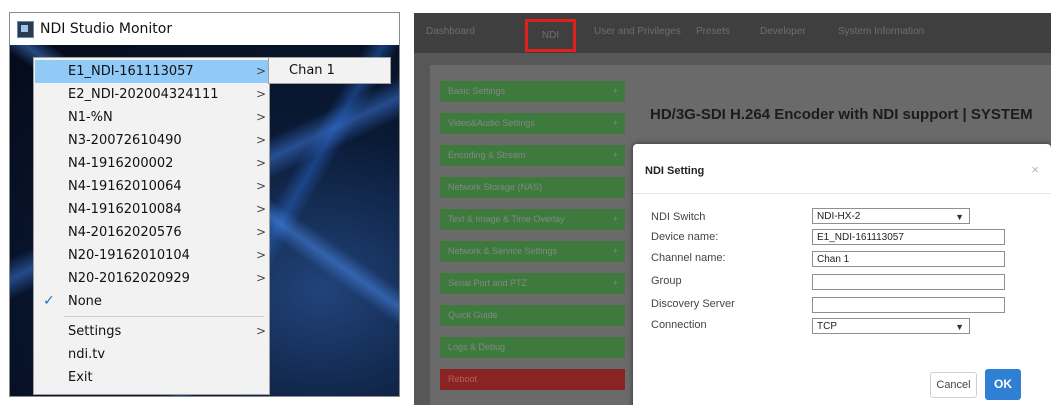  I want to click on menu-item-source: N4-19162010084 >, so click(151, 209).